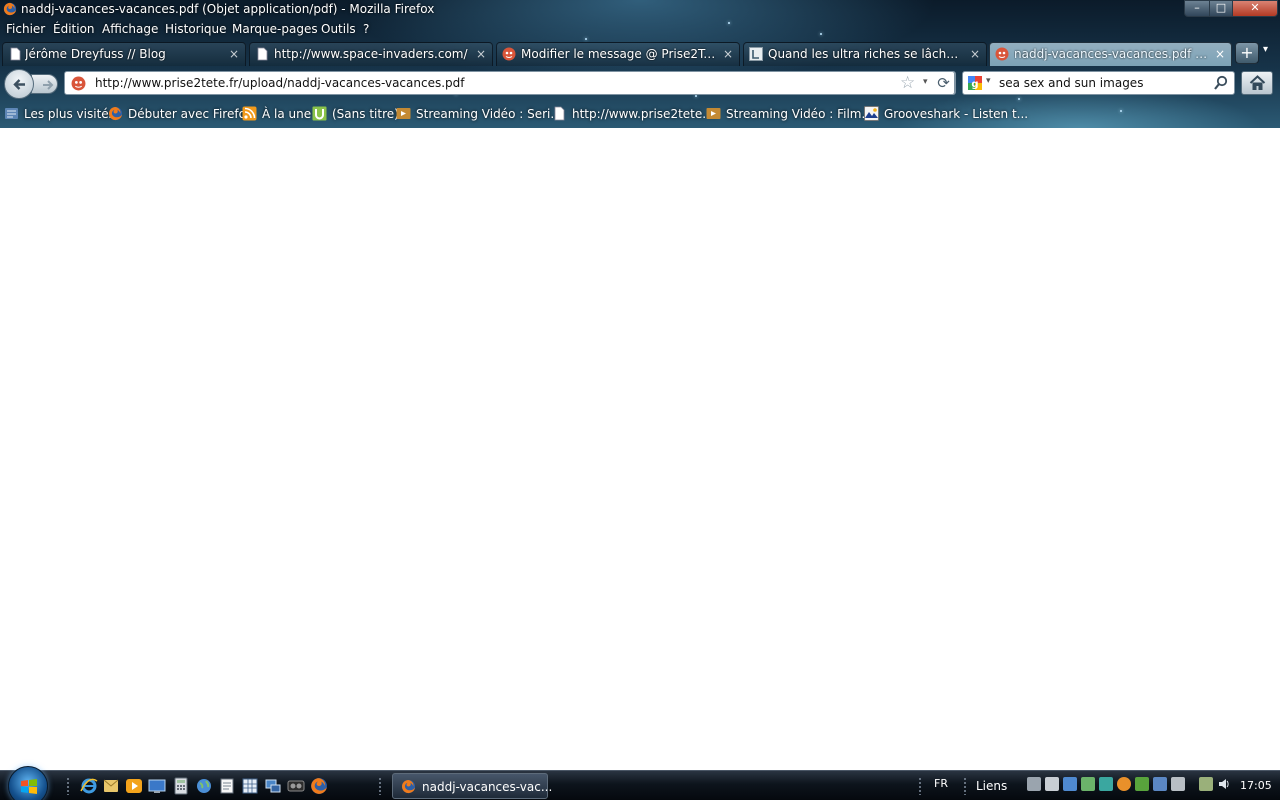  I want to click on menu-marque-pages: Marque-pages, so click(275, 29).